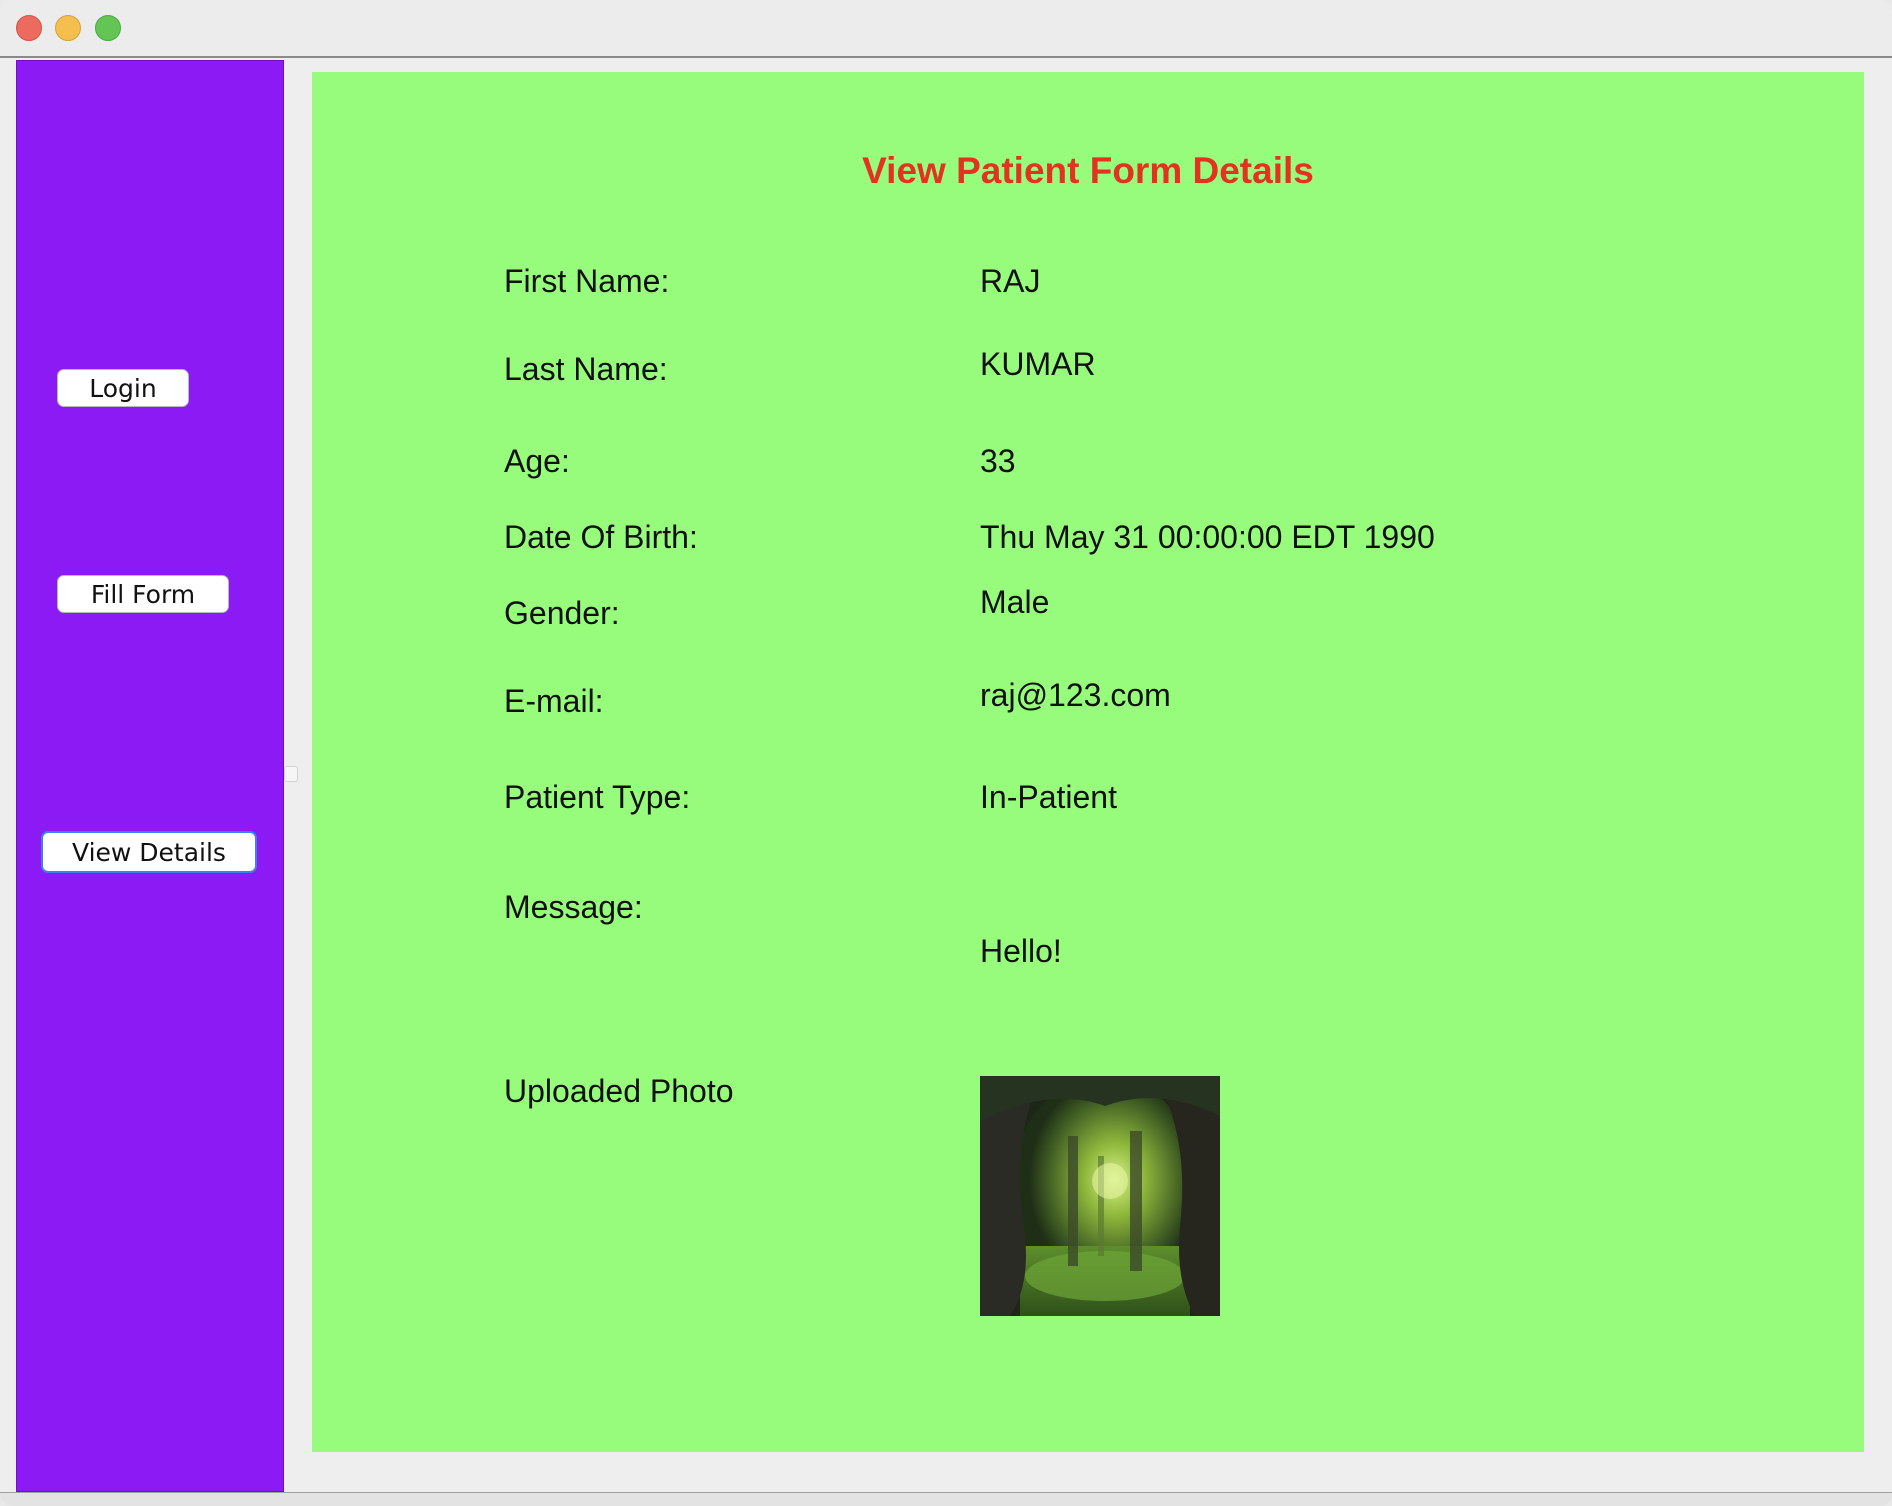  I want to click on gender-value: Male, so click(1015, 602).